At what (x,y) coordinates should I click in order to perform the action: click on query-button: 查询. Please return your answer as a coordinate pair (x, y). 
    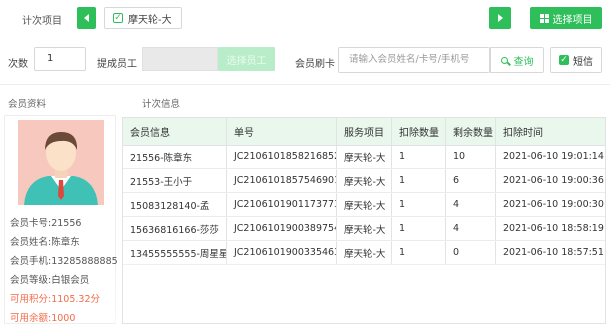
    Looking at the image, I should click on (517, 60).